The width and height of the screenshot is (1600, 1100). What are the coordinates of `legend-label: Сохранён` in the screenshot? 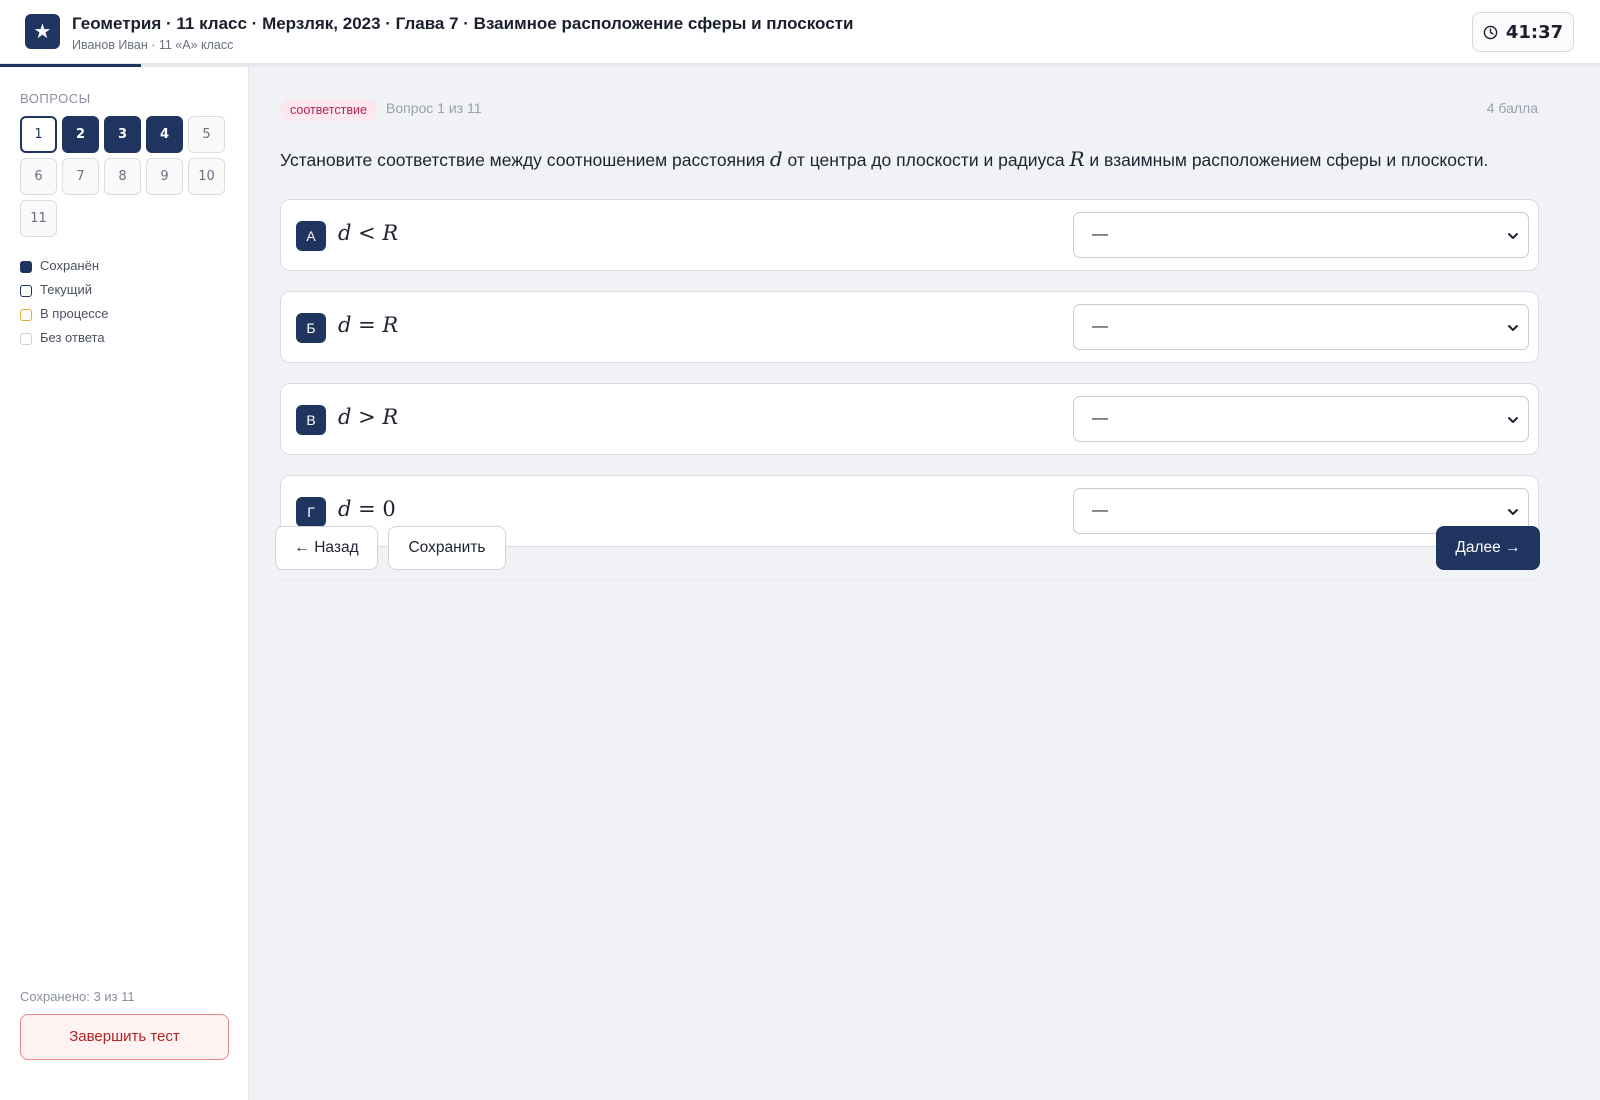 It's located at (70, 265).